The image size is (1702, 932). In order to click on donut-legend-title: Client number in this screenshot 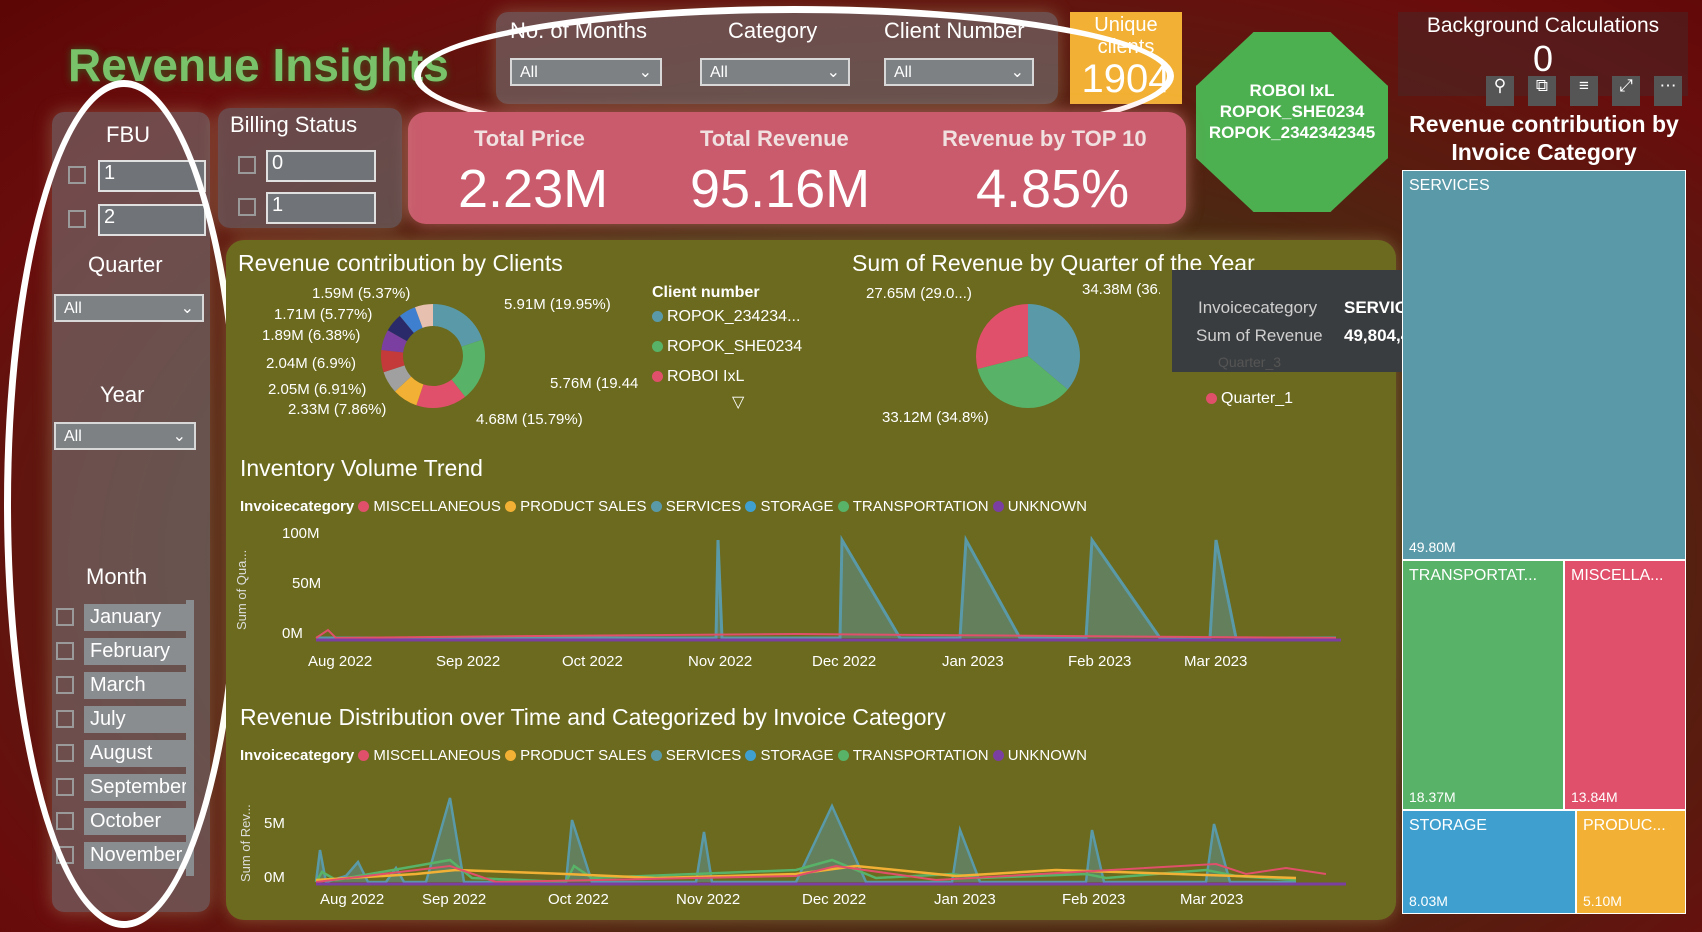, I will do `click(706, 292)`.